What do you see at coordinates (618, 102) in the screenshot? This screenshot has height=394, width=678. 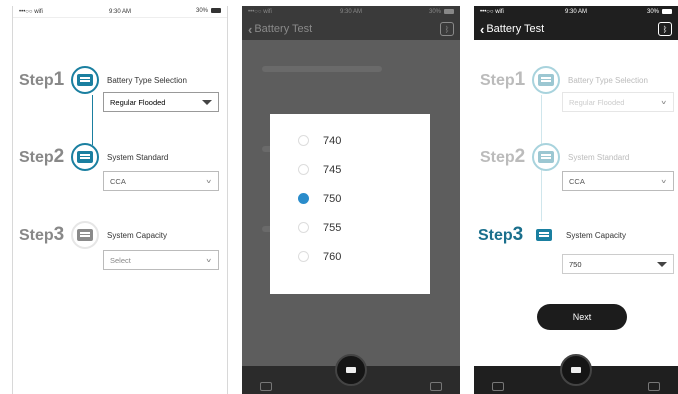 I see `battery-type-dropdown: Regular Flooded ∨` at bounding box center [618, 102].